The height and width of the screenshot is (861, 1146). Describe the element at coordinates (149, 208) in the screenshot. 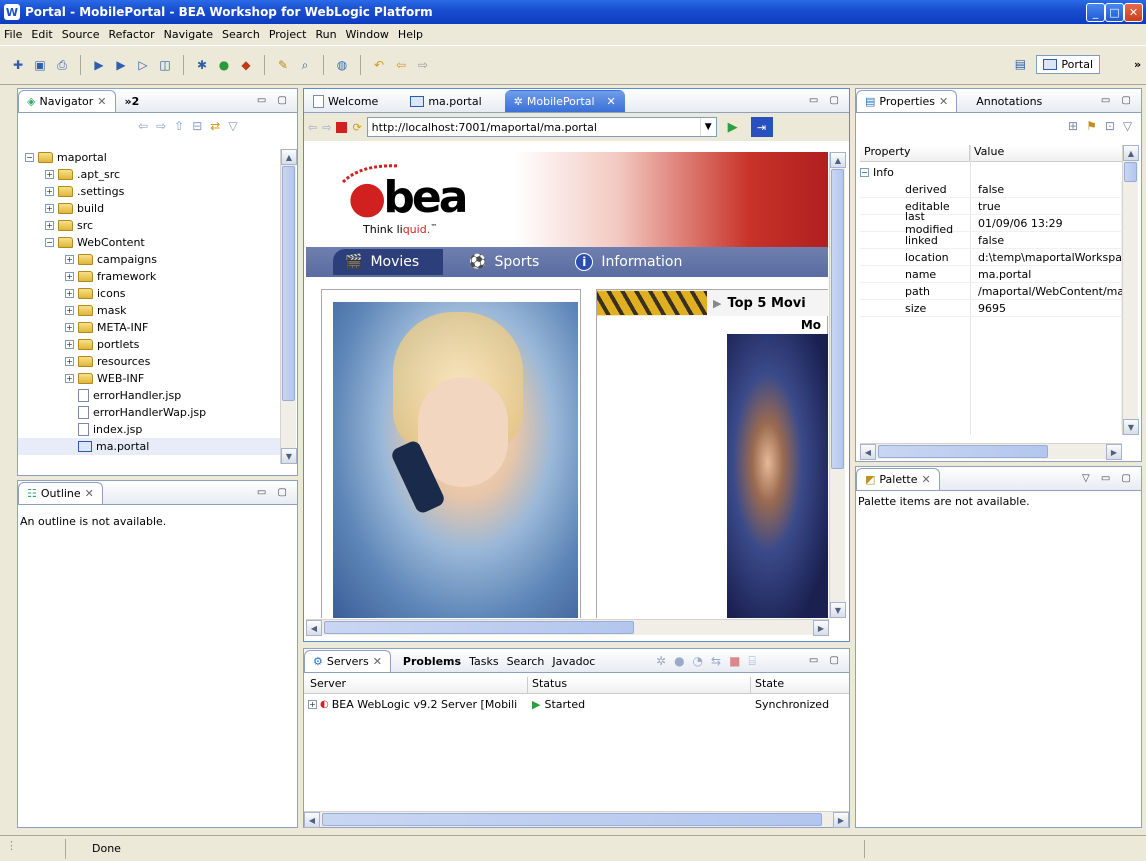

I see `tree-item: + build` at that location.